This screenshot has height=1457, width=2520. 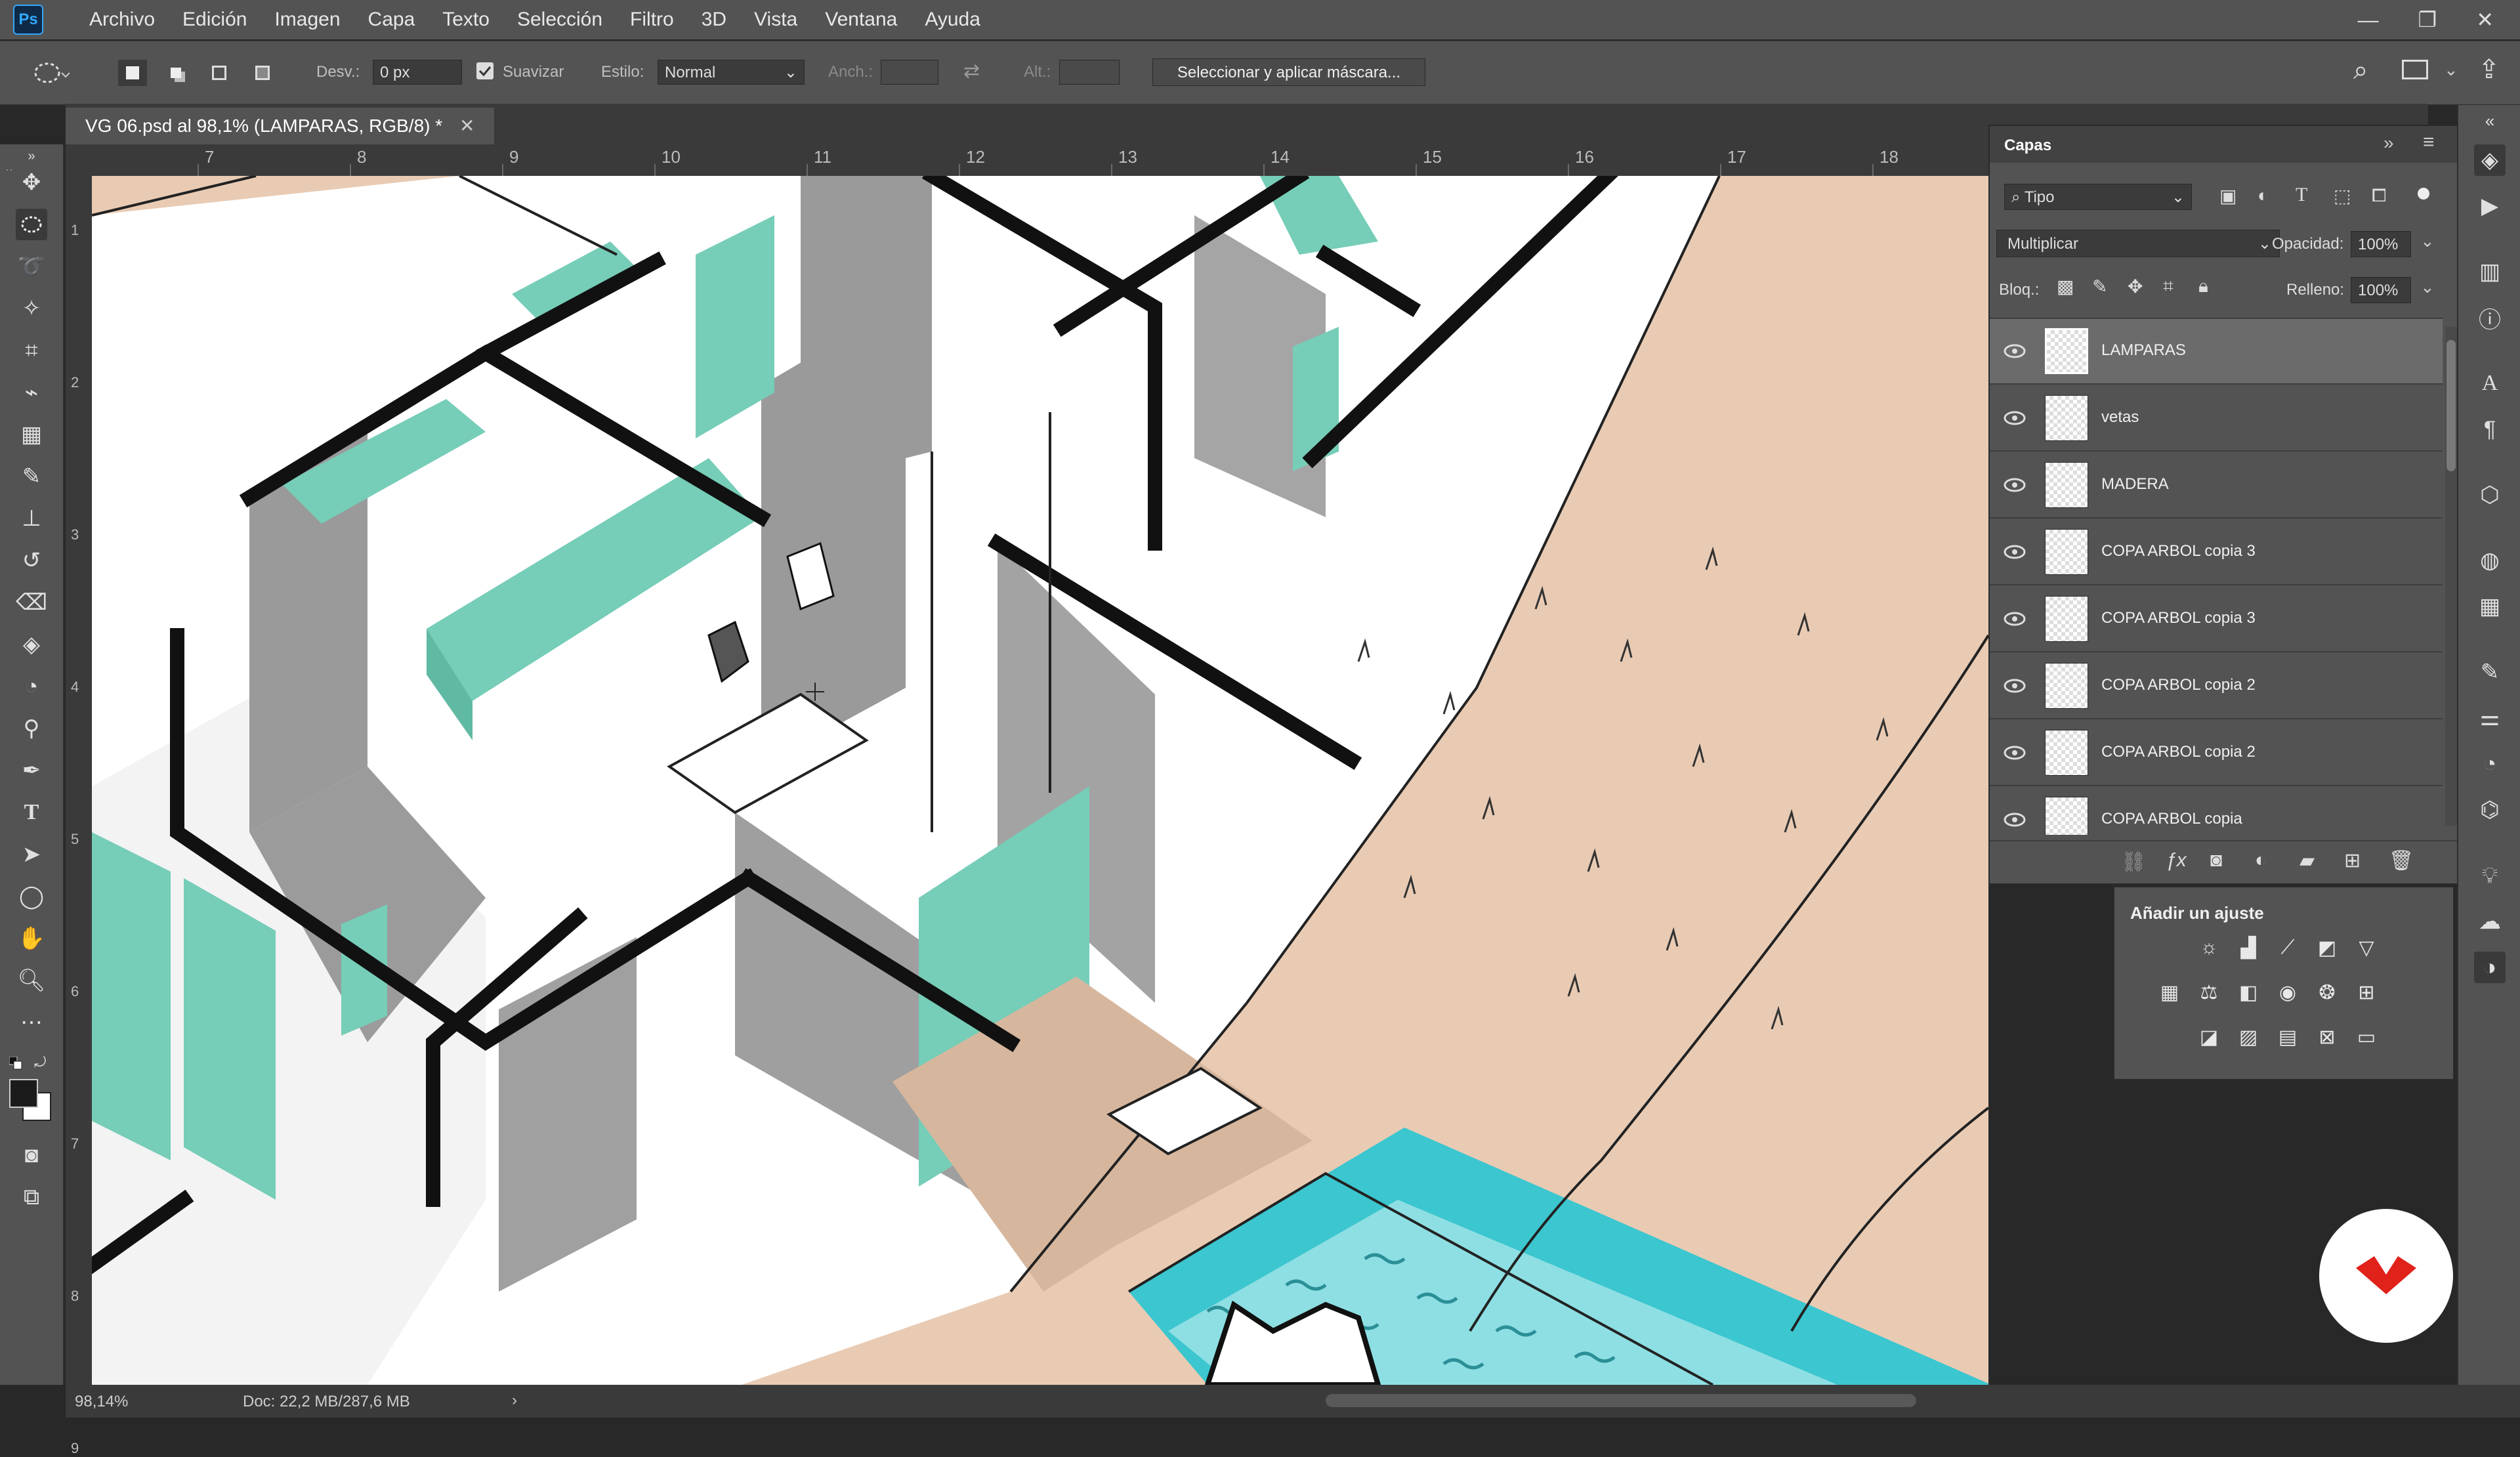 What do you see at coordinates (2261, 860) in the screenshot?
I see `new-adjustment-layer-icon: ◐` at bounding box center [2261, 860].